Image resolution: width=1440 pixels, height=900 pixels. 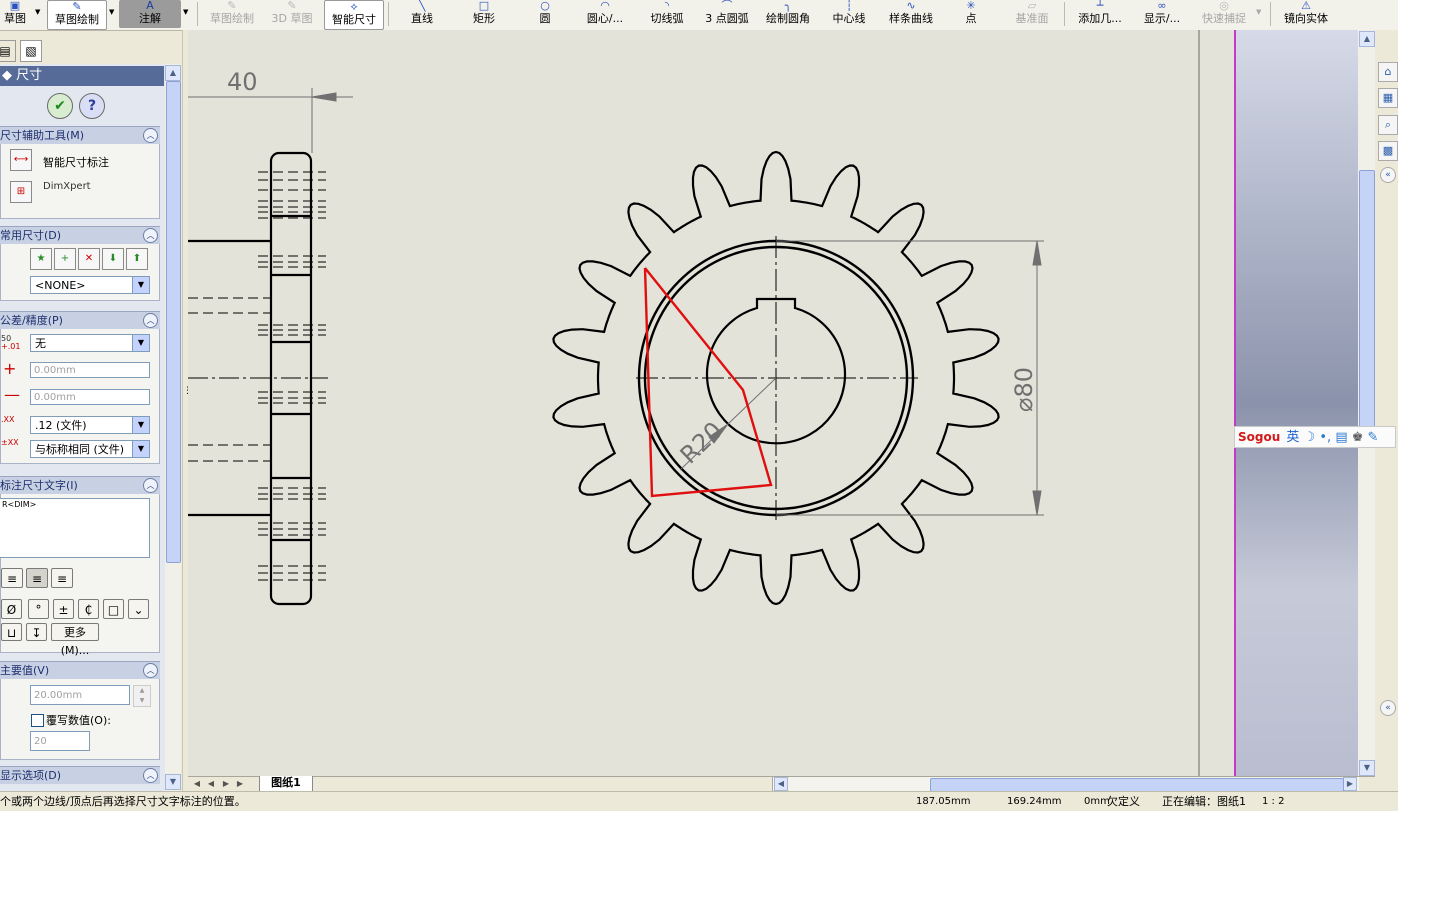 I want to click on dimxpert-icon: ⊞, so click(x=21, y=192).